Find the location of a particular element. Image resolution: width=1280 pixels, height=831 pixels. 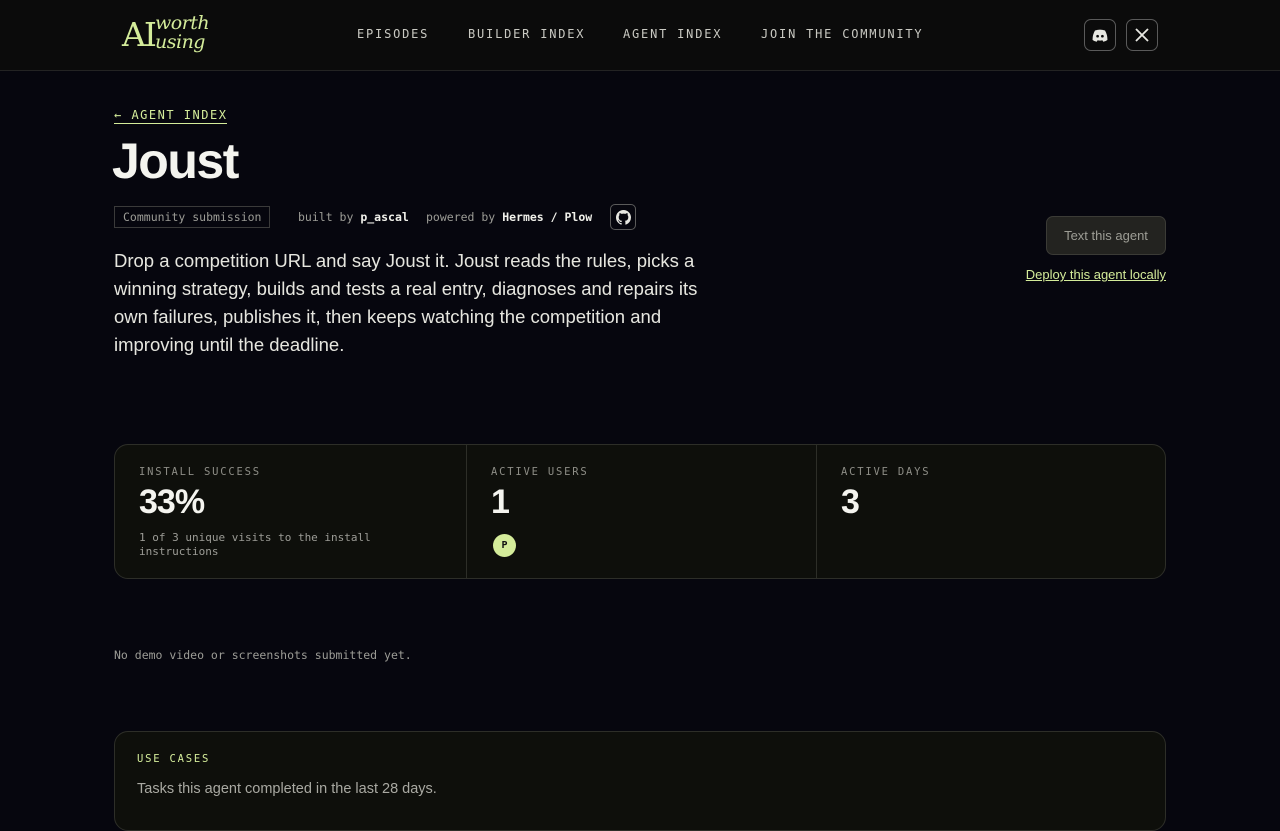

powered-by-label: powered by is located at coordinates (461, 217).